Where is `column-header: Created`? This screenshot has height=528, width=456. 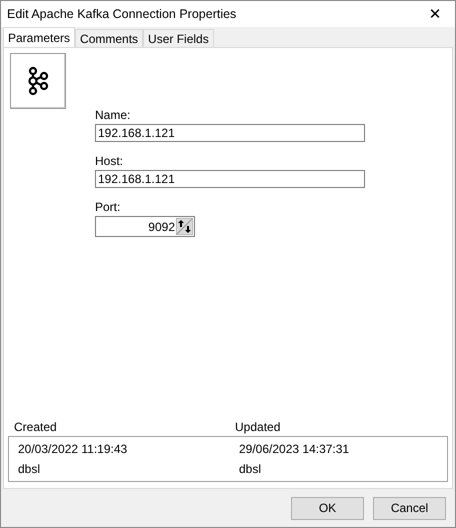
column-header: Created is located at coordinates (36, 428).